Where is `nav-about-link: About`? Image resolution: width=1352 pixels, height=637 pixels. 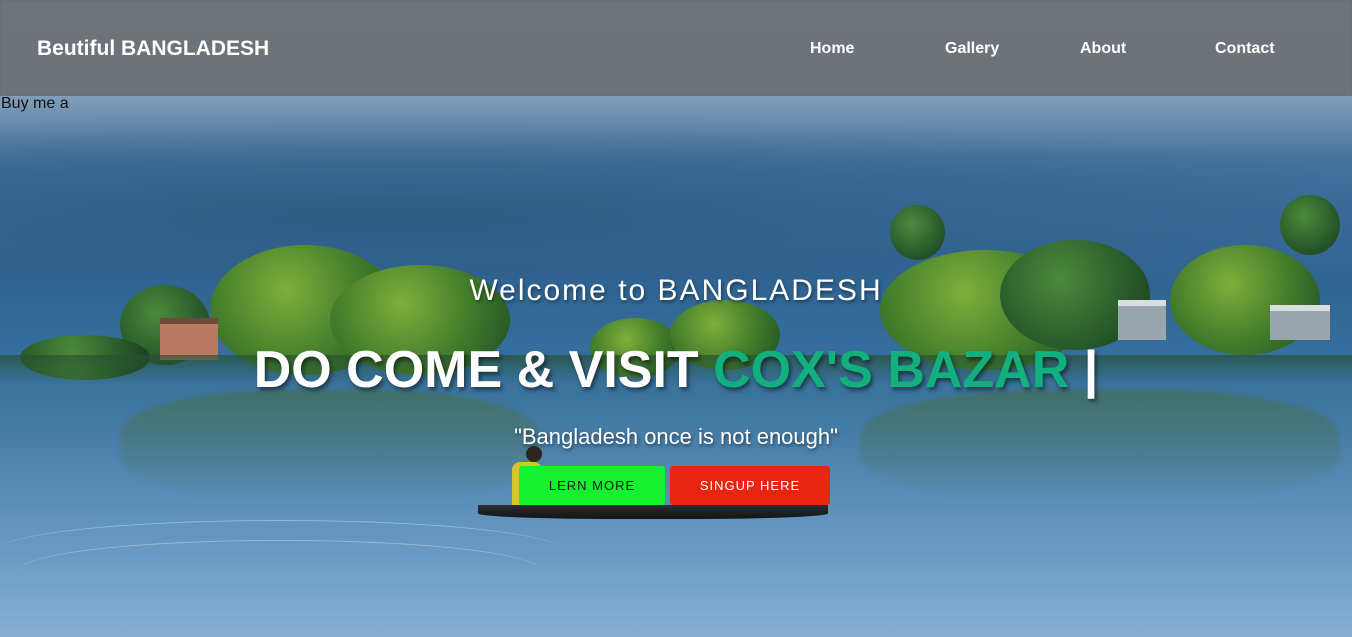
nav-about-link: About is located at coordinates (1103, 49).